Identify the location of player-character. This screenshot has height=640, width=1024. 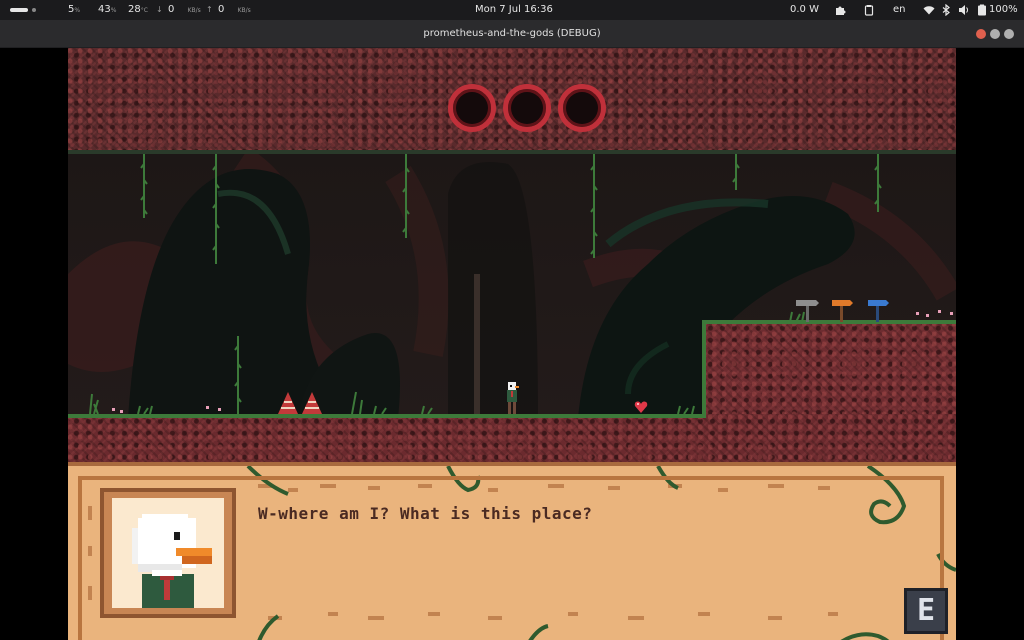
(512, 399).